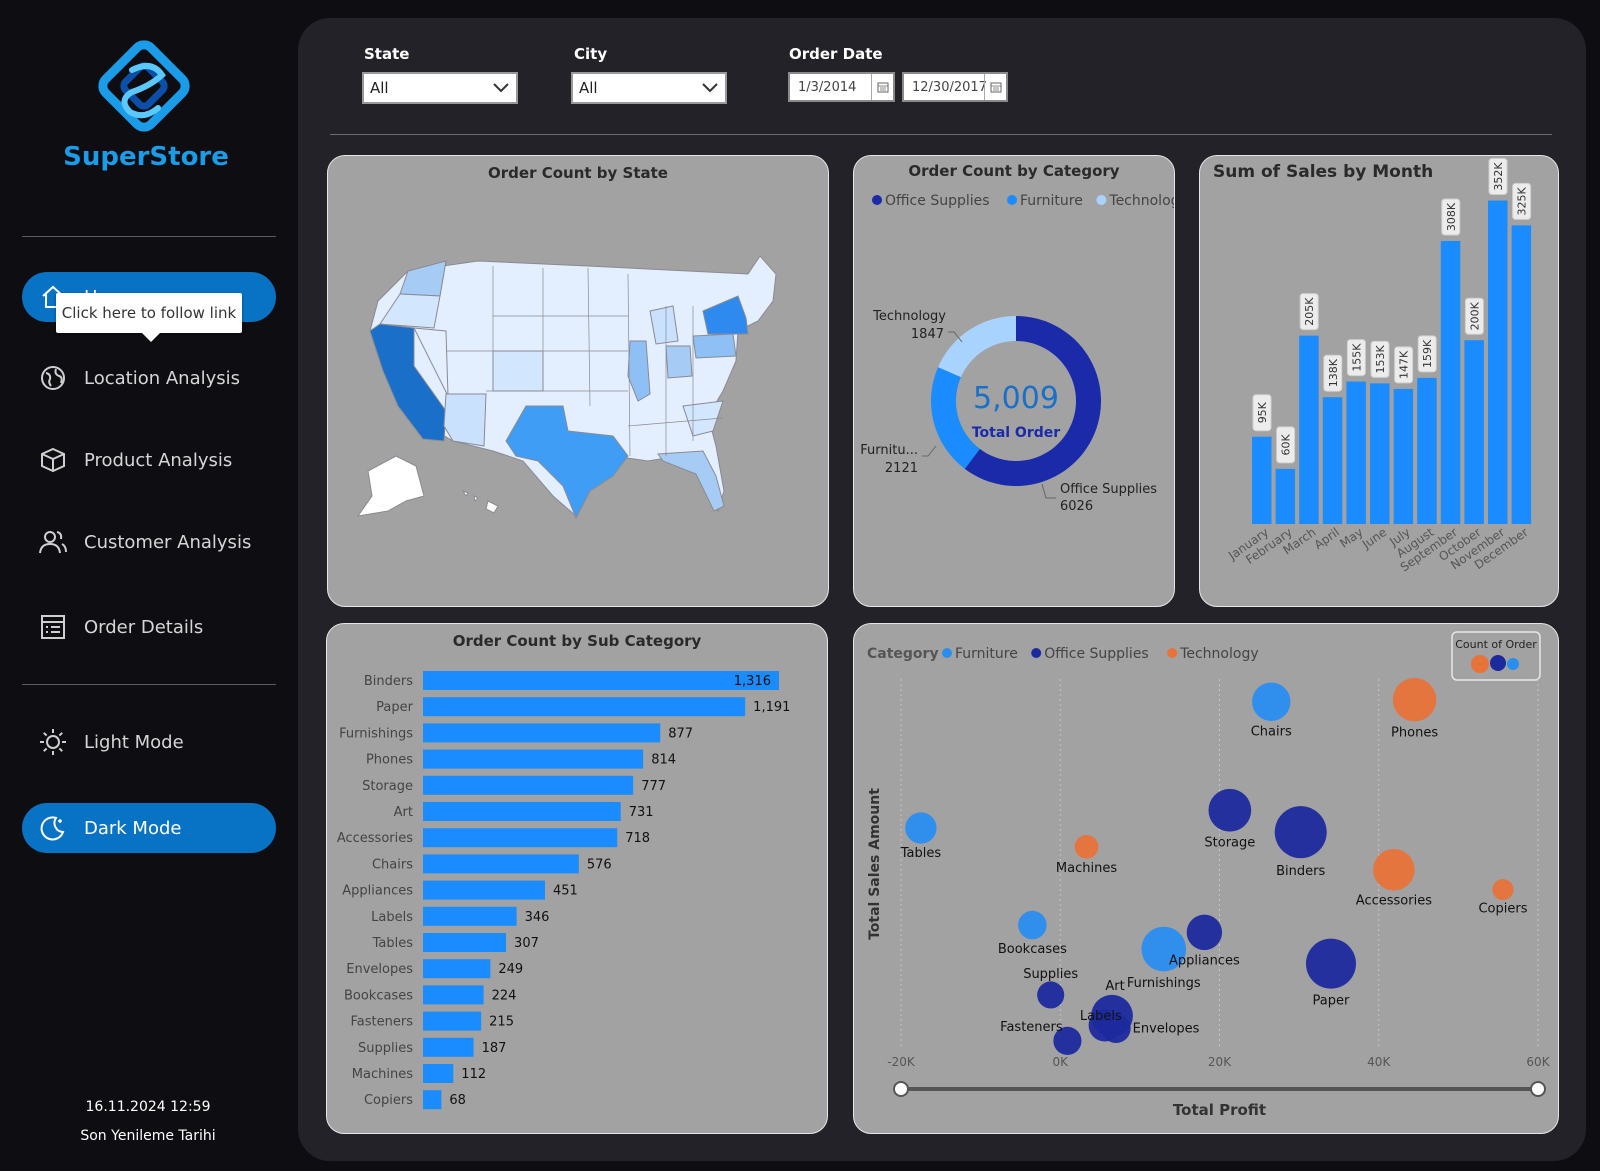 The width and height of the screenshot is (1600, 1171). What do you see at coordinates (903, 654) in the screenshot?
I see `scatter-legend-title: Category` at bounding box center [903, 654].